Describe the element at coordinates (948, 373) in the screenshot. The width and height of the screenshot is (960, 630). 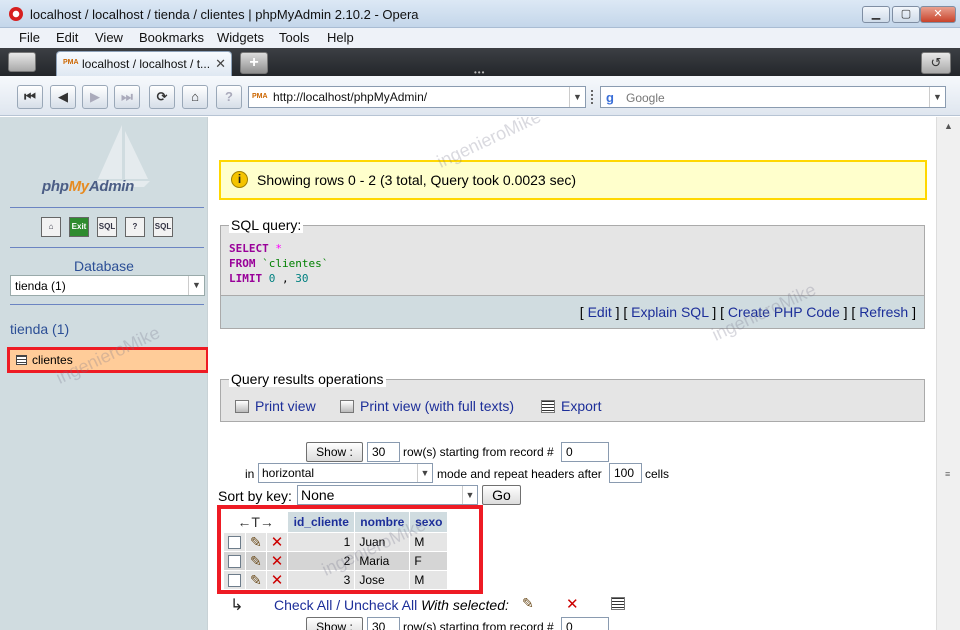
I see `main-scrollbar: ▲ ≡` at that location.